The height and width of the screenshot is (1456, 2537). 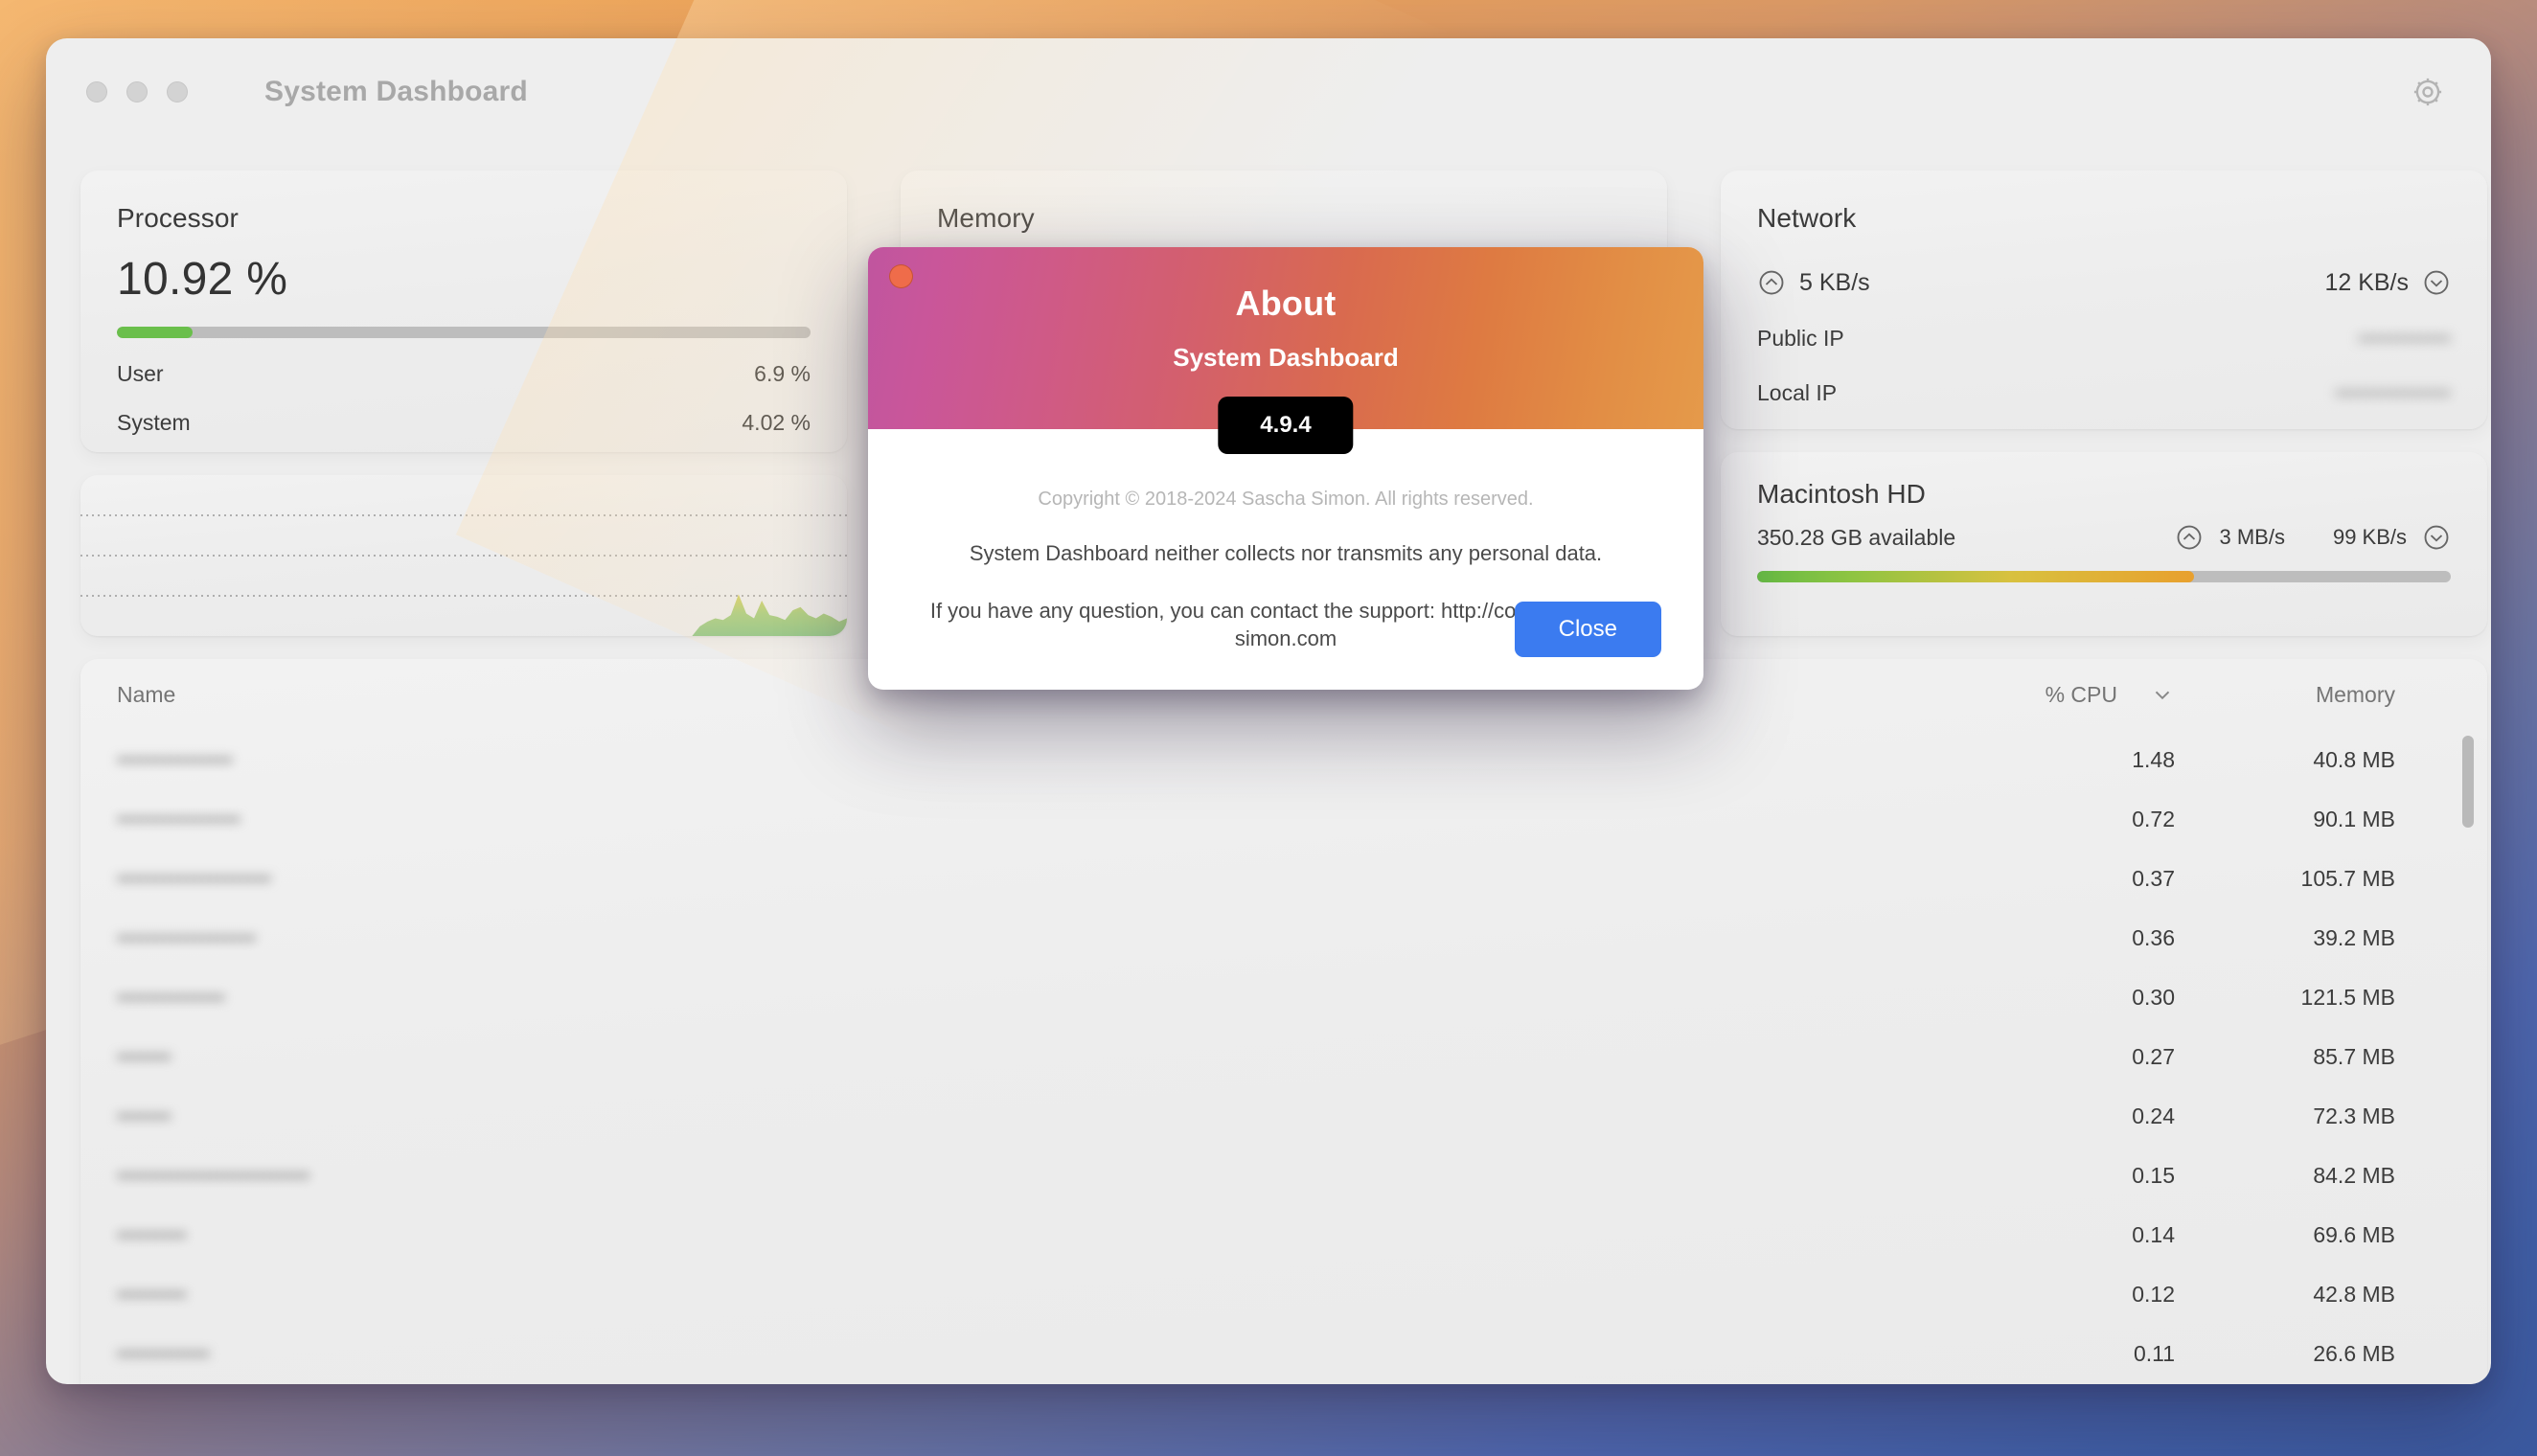 I want to click on cell-memory: 26.6 MB, so click(x=2354, y=1353).